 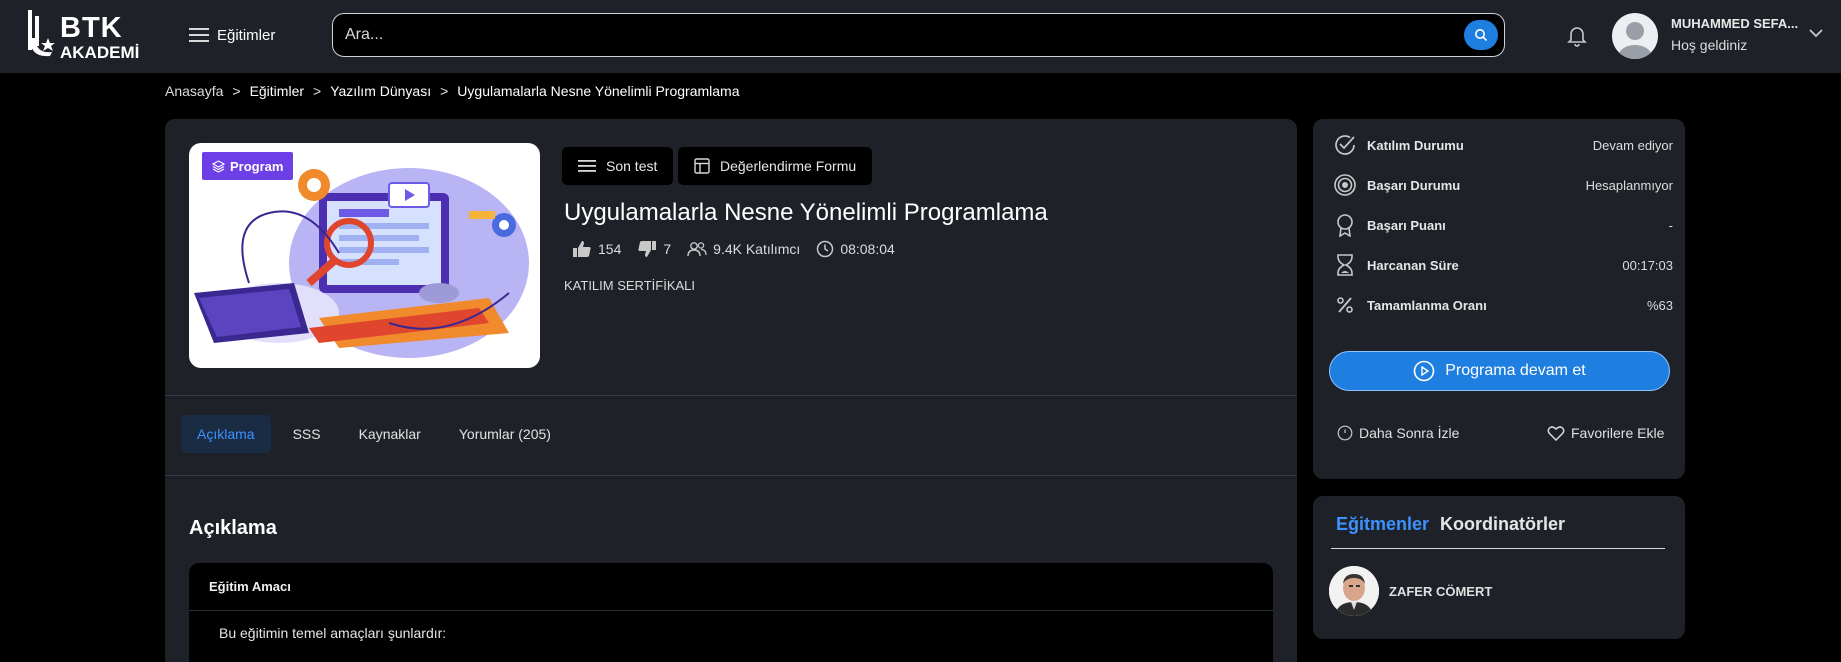 What do you see at coordinates (1345, 225) in the screenshot?
I see `award-icon` at bounding box center [1345, 225].